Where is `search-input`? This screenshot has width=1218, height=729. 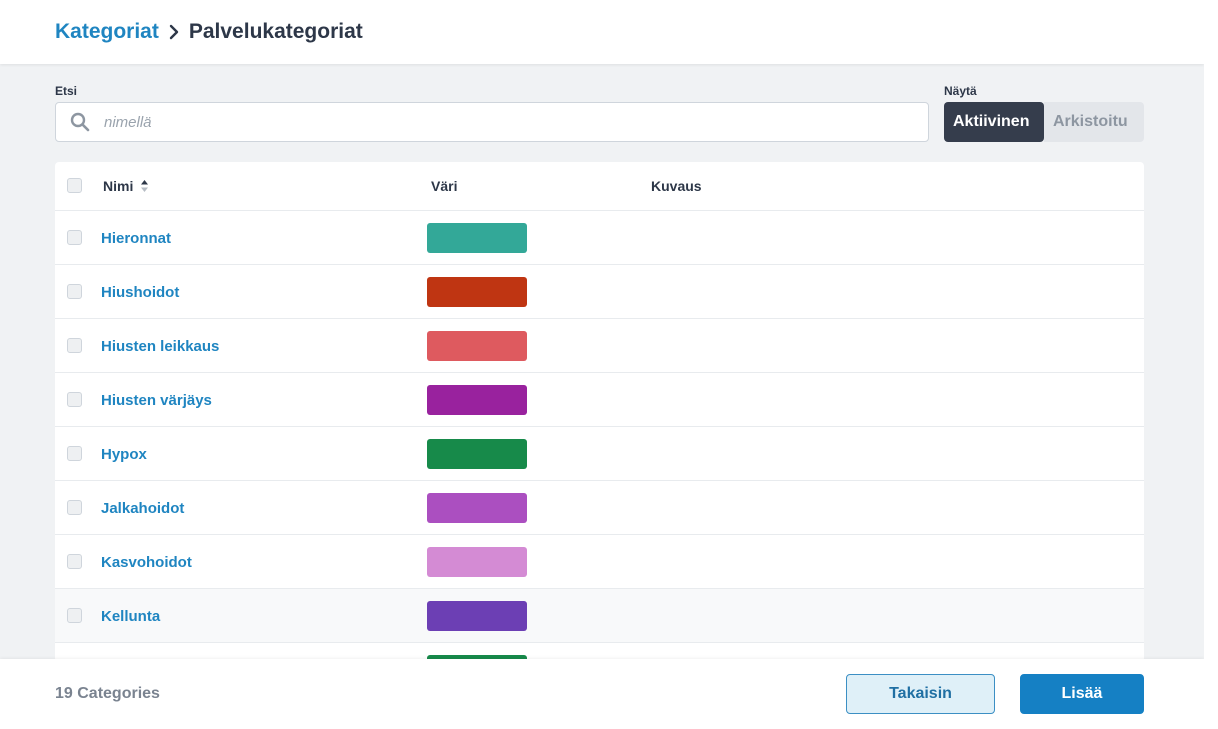 search-input is located at coordinates (516, 122).